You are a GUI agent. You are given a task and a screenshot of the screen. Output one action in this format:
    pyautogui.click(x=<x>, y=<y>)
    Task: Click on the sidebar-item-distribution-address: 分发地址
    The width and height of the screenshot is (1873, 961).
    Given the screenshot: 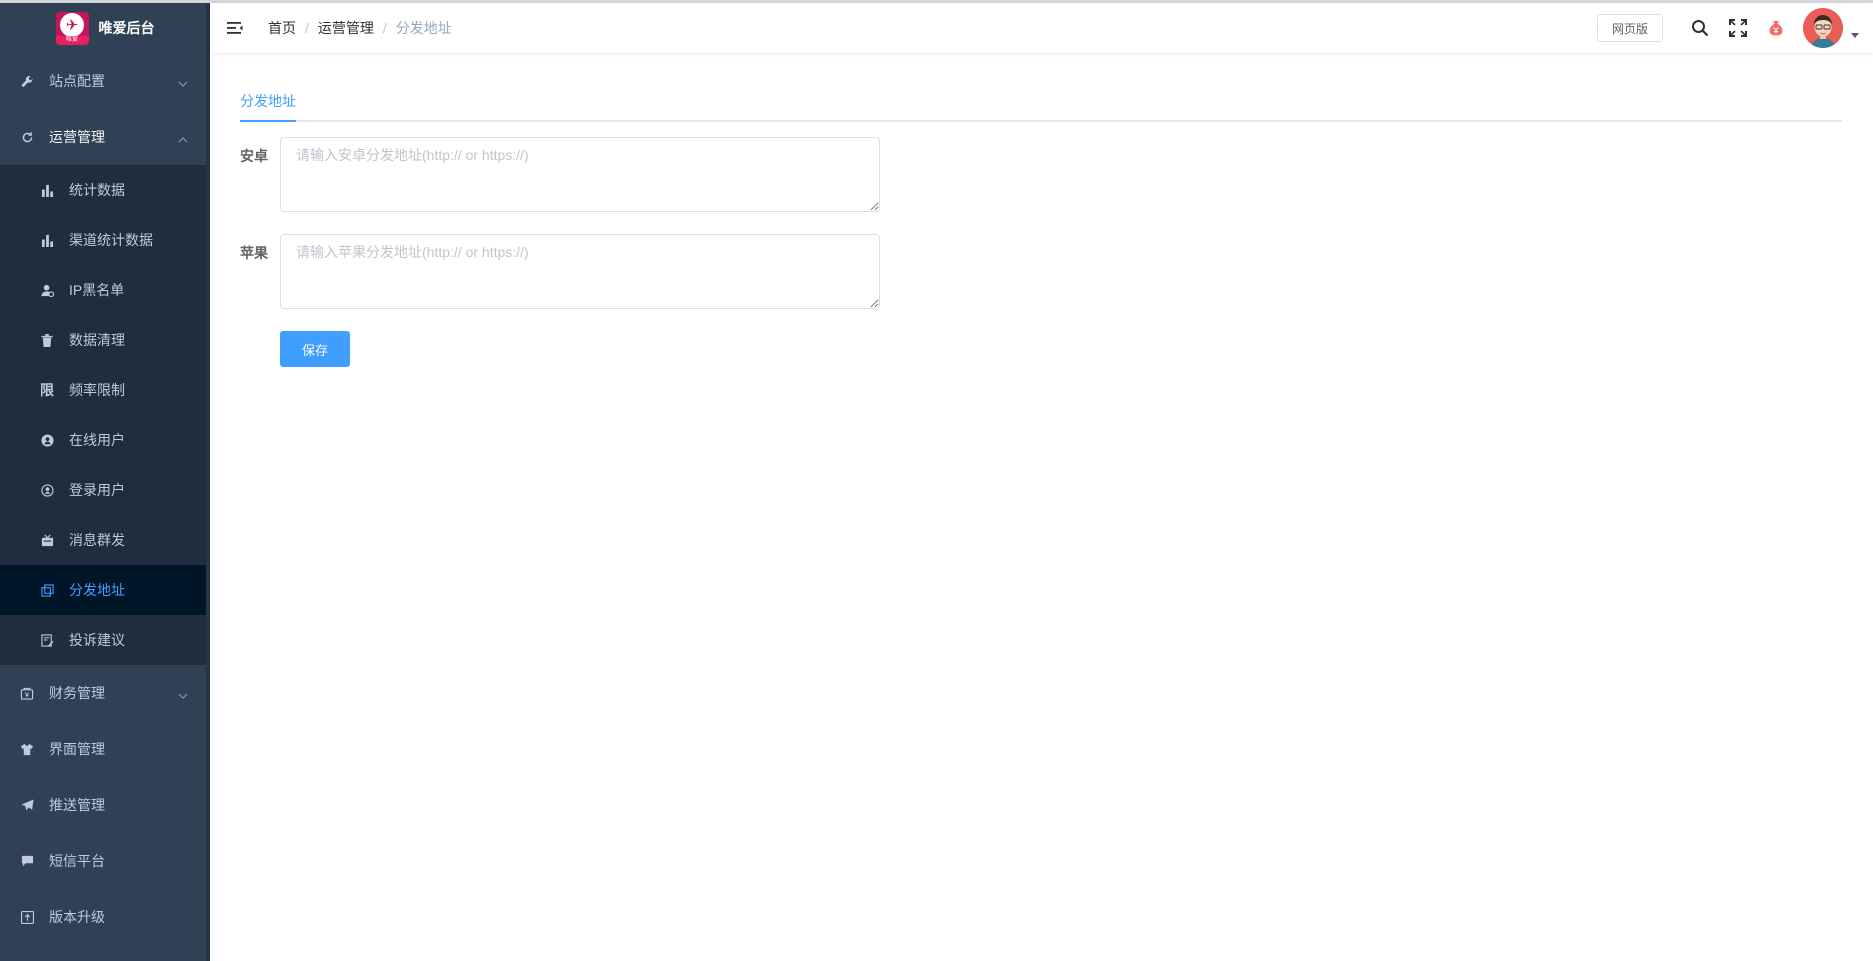 What is the action you would take?
    pyautogui.click(x=105, y=590)
    